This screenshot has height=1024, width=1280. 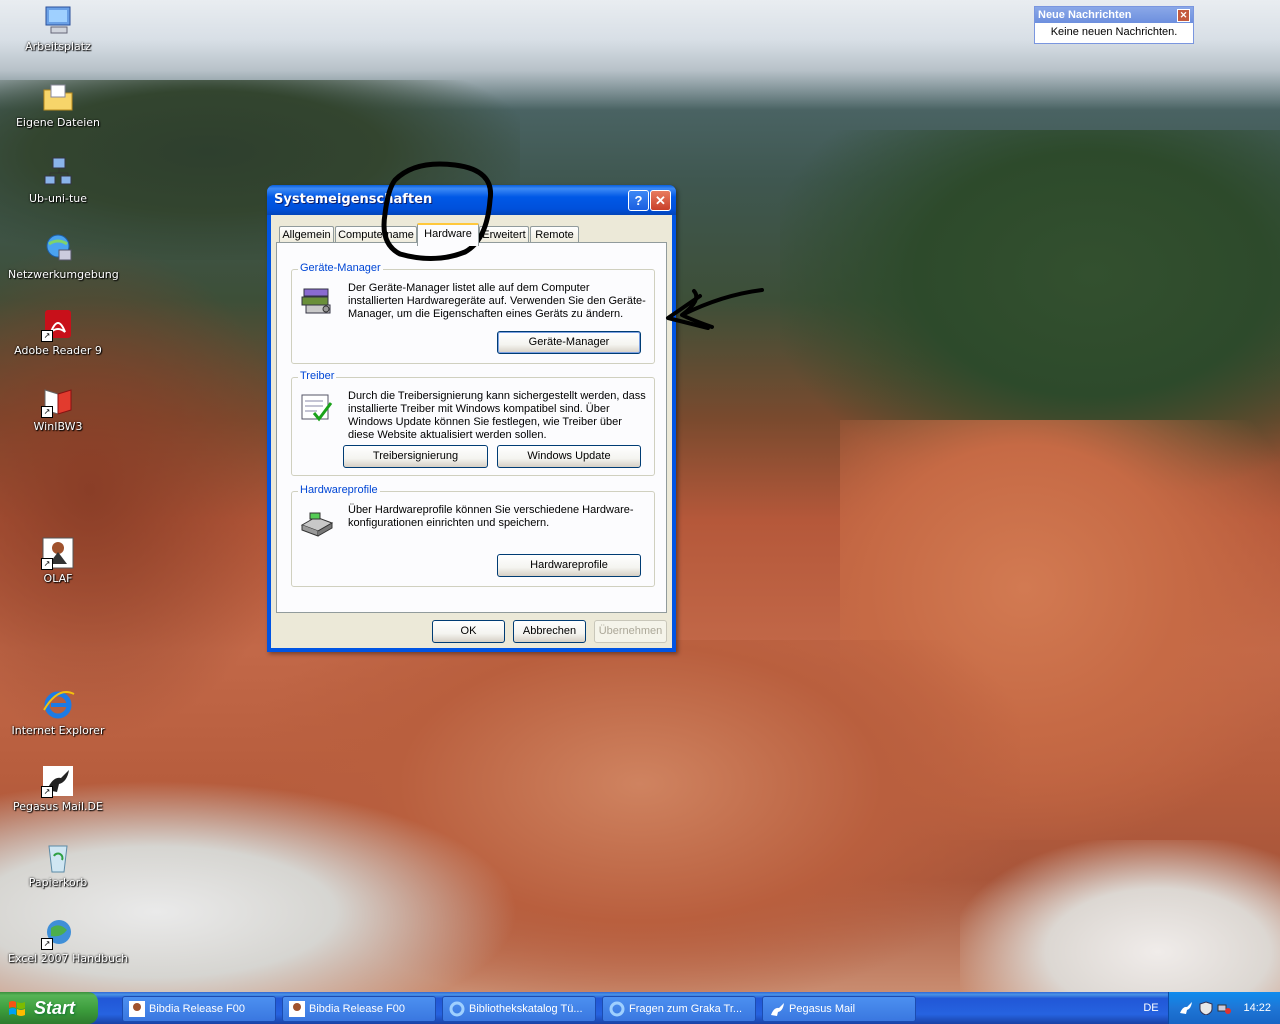 I want to click on desktop-icon-arbeitsplatz: Arbeitsplatz, so click(x=58, y=29).